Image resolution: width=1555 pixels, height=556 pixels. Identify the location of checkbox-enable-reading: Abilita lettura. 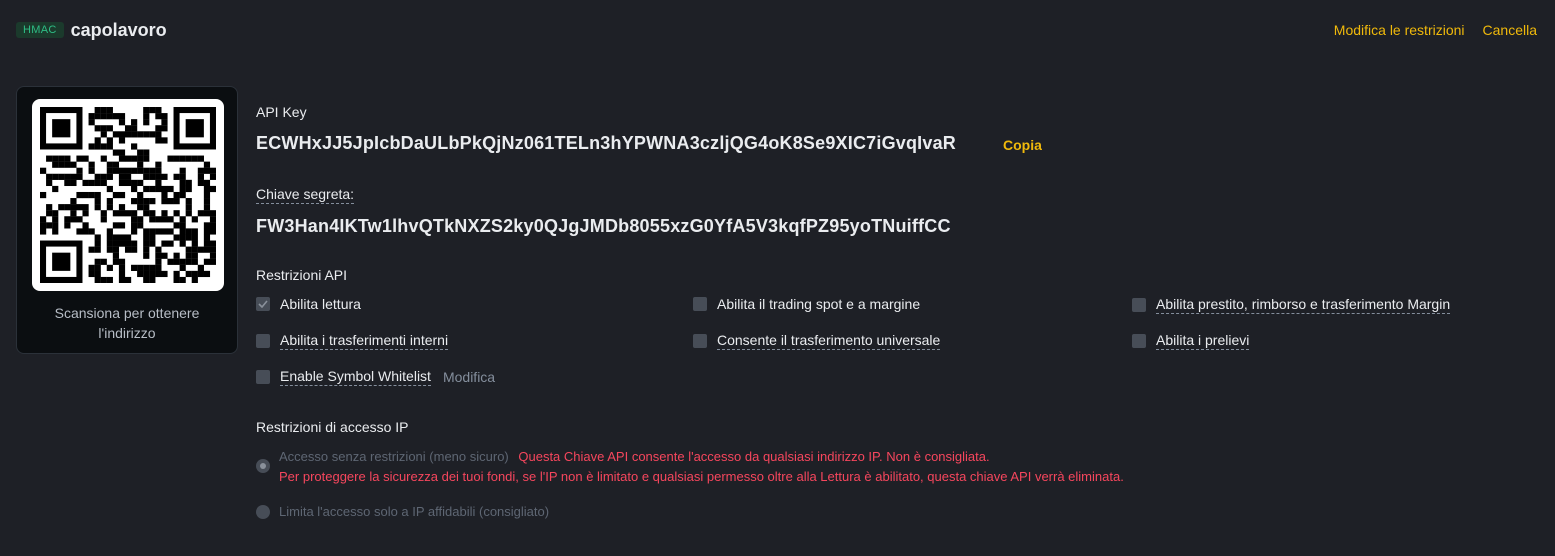
(308, 304).